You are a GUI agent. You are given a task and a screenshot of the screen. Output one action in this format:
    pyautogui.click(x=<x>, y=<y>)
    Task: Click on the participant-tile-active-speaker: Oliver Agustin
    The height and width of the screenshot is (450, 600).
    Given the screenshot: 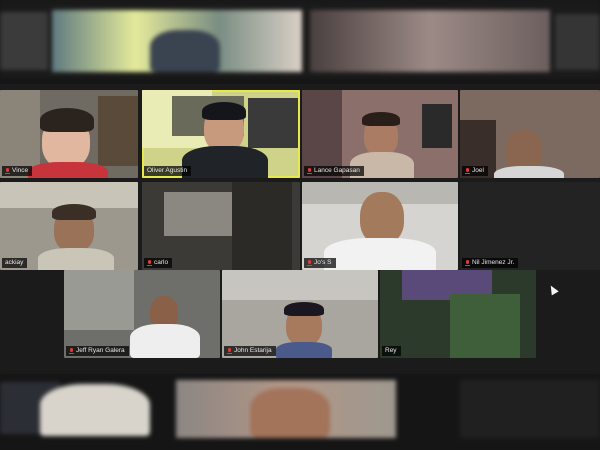 What is the action you would take?
    pyautogui.click(x=221, y=134)
    